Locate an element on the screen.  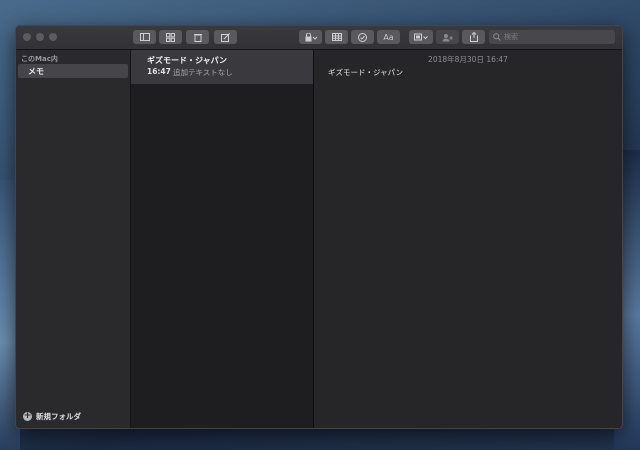
trash-icon is located at coordinates (197, 37).